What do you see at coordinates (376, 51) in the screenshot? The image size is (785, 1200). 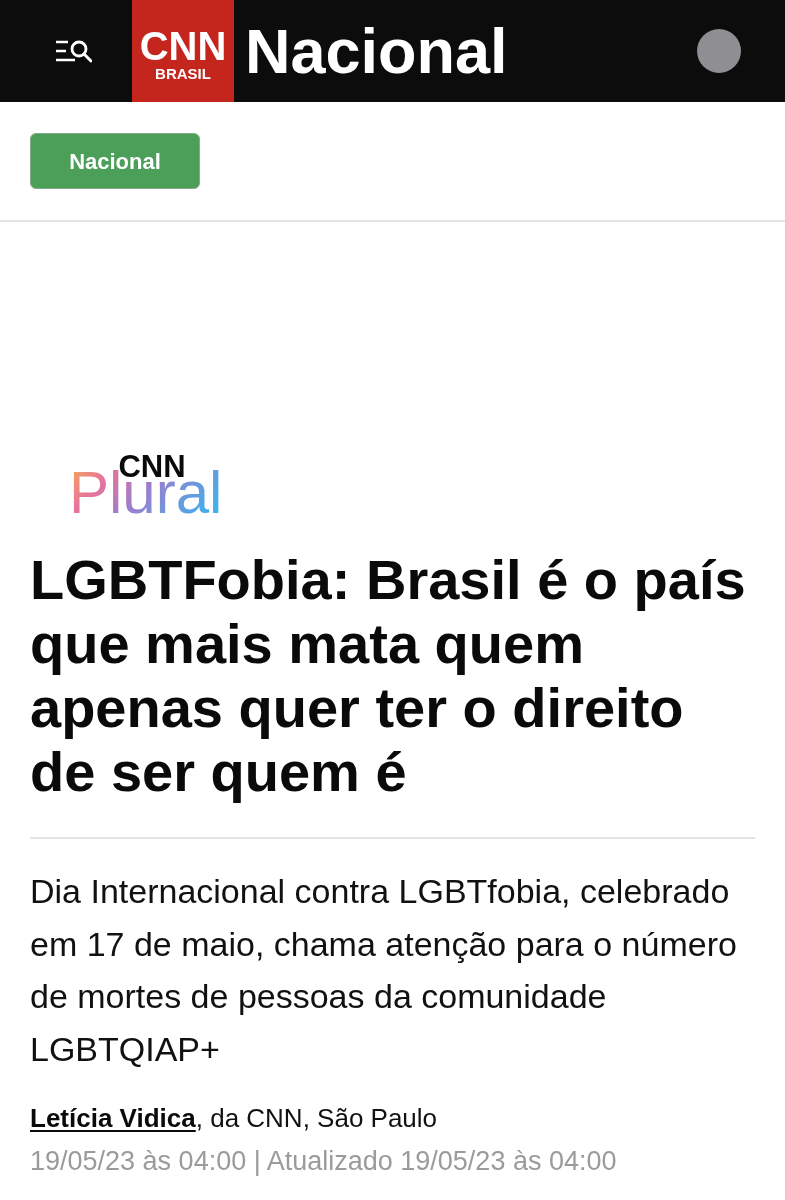 I see `section-title: Nacional` at bounding box center [376, 51].